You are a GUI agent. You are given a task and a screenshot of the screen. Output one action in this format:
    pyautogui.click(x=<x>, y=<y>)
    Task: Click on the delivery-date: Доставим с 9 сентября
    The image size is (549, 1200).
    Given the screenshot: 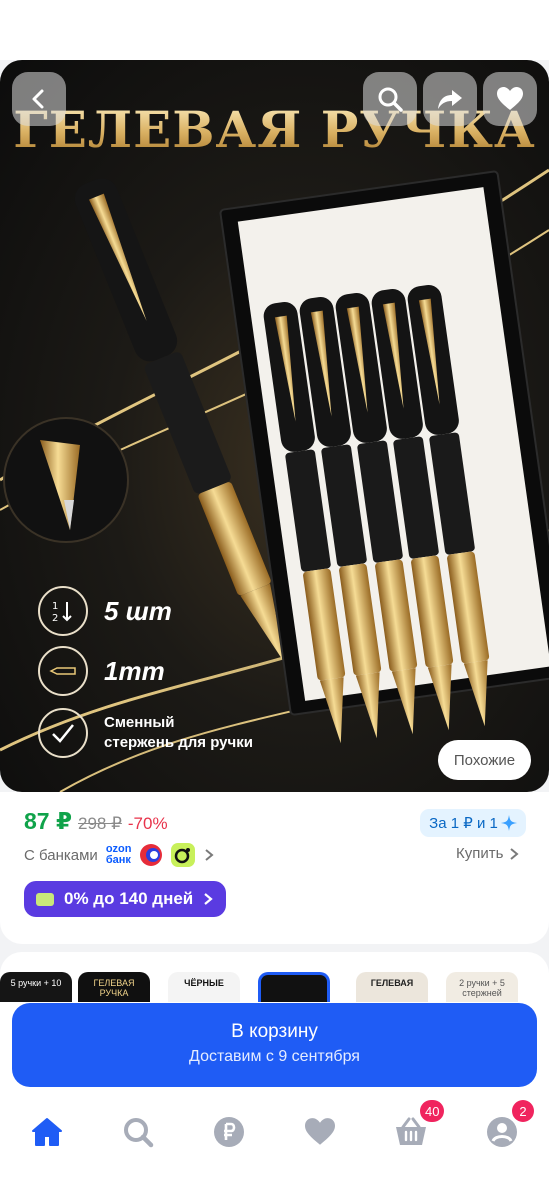 What is the action you would take?
    pyautogui.click(x=274, y=1056)
    